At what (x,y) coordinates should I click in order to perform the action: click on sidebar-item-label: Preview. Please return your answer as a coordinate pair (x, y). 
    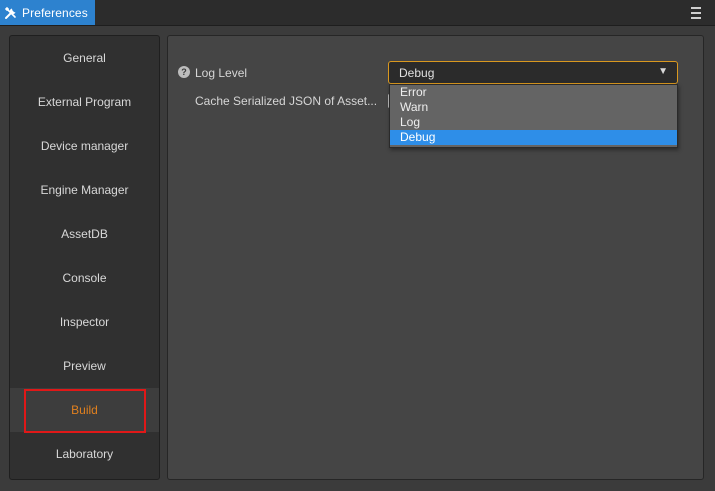
    Looking at the image, I should click on (84, 366).